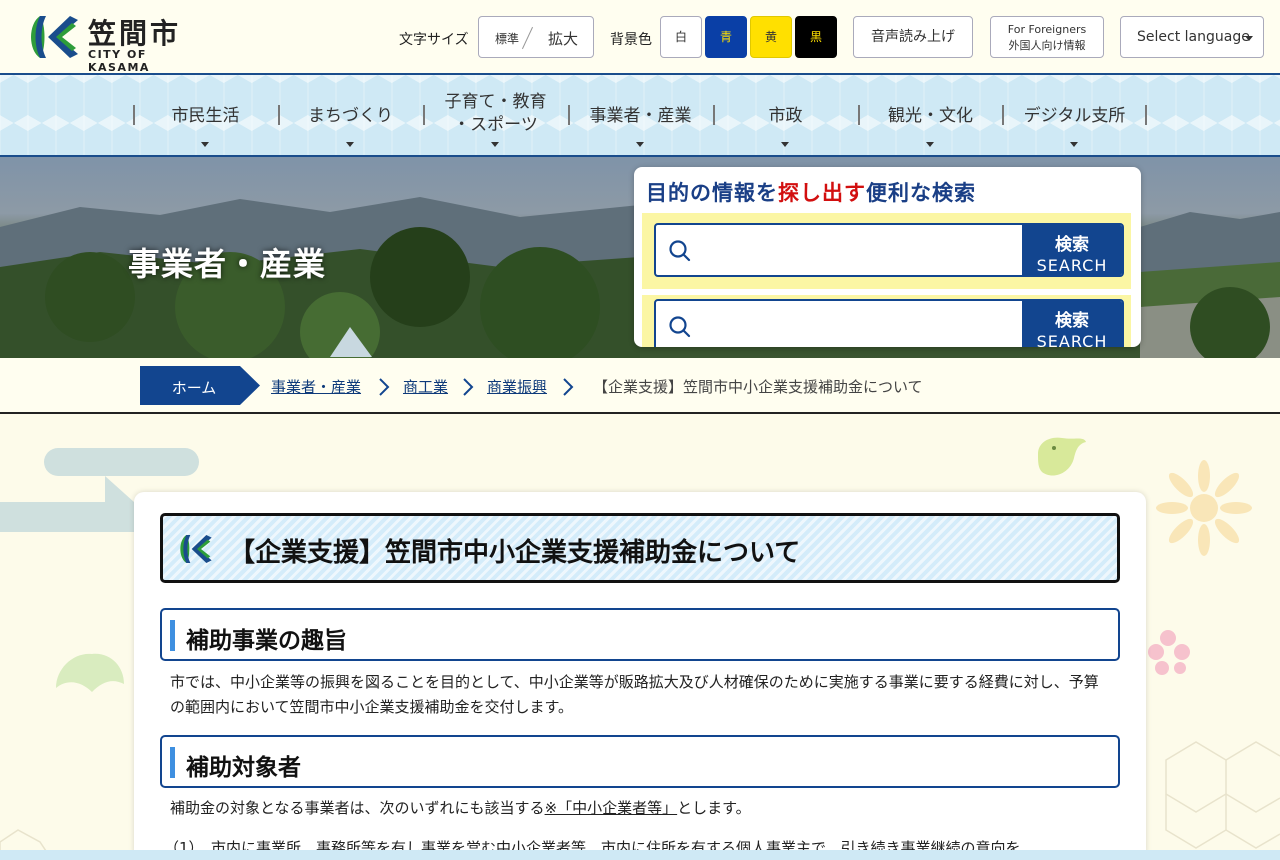 The width and height of the screenshot is (1280, 860). I want to click on nav-item-label: 市民生活, so click(205, 116).